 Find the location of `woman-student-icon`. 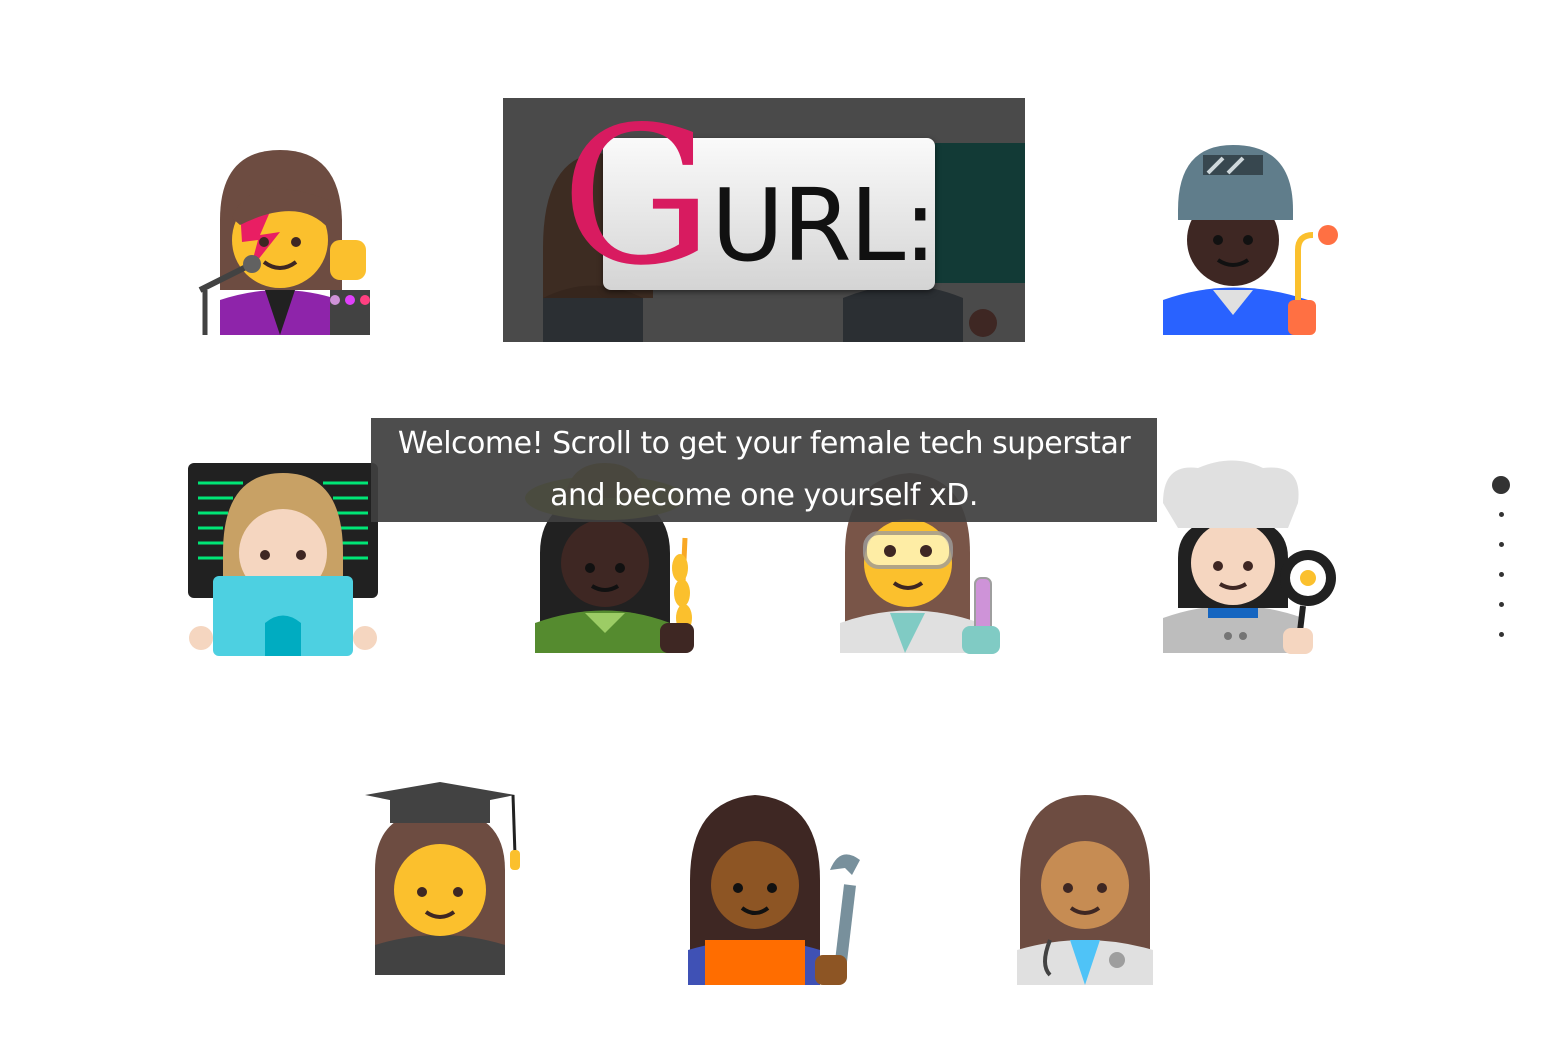

woman-student-icon is located at coordinates (460, 880).